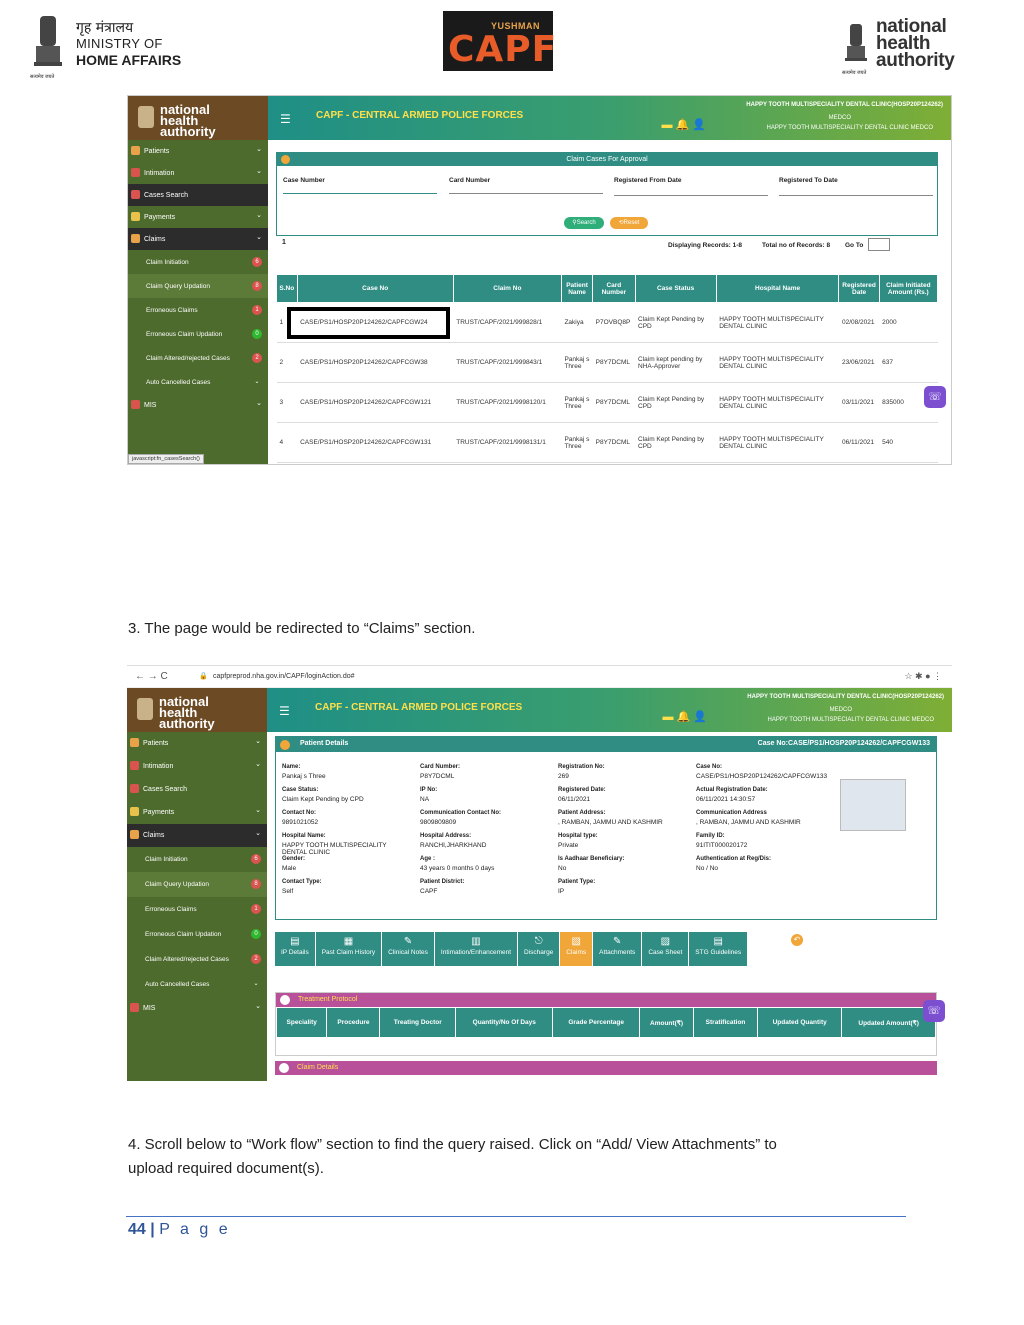 The image size is (1024, 1325). I want to click on table-cell: 3, so click(287, 402).